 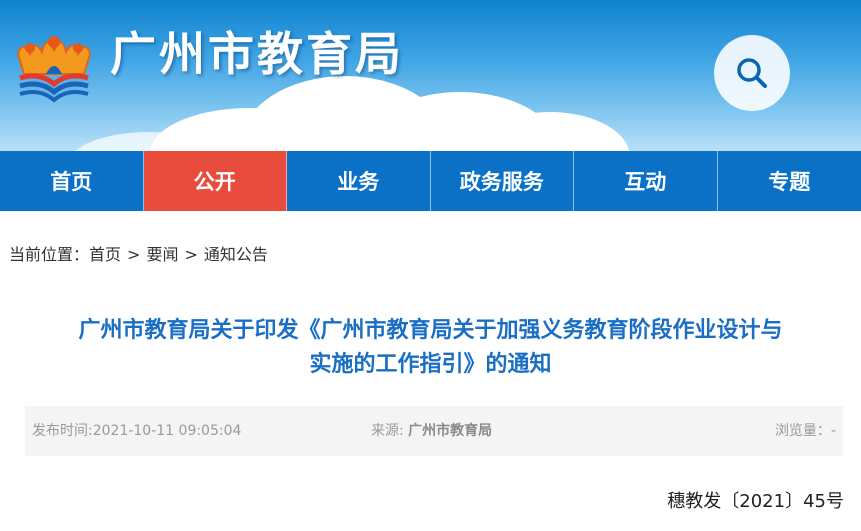 I want to click on nav-item-government-services: 政务服务, so click(x=502, y=181).